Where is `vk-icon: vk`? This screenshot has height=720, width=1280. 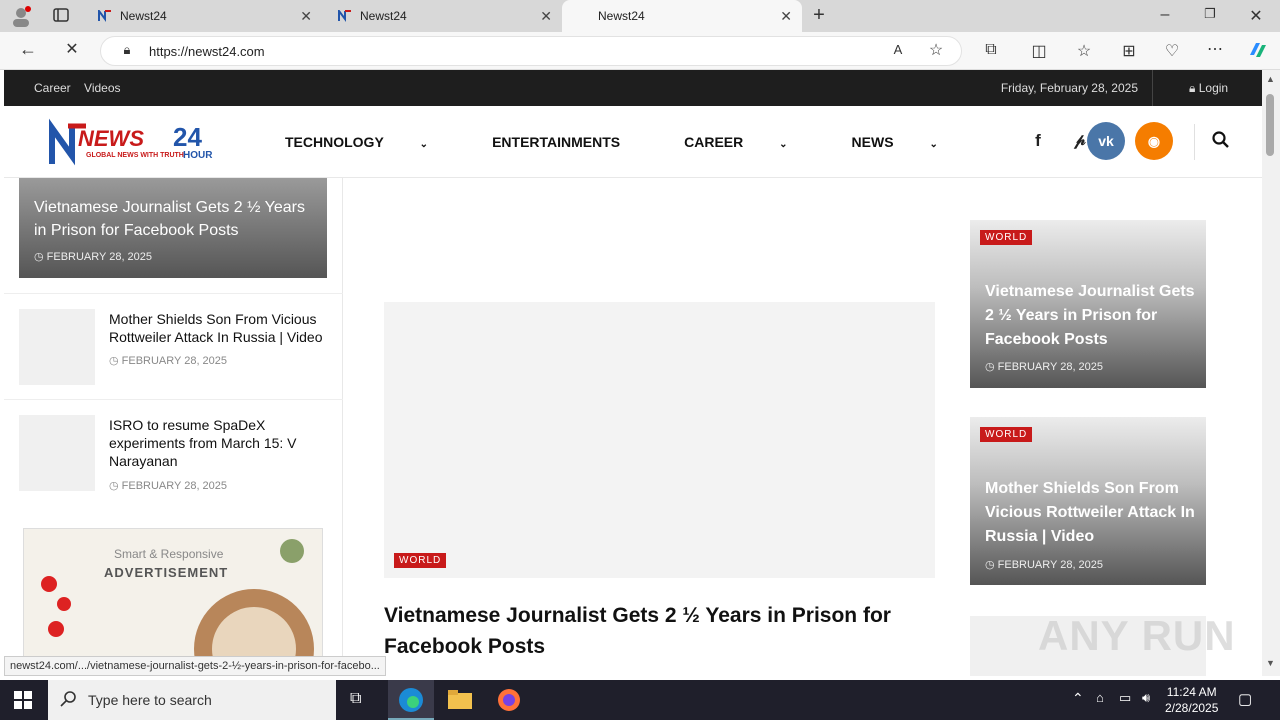 vk-icon: vk is located at coordinates (1106, 141).